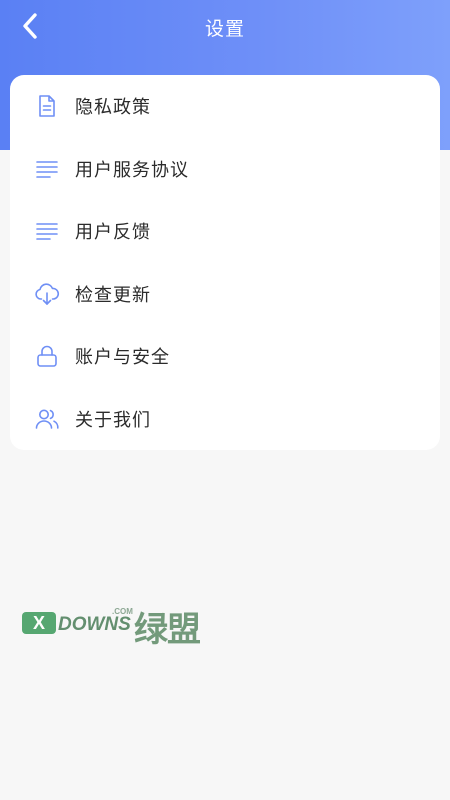 The width and height of the screenshot is (450, 800). What do you see at coordinates (47, 106) in the screenshot?
I see `document-icon` at bounding box center [47, 106].